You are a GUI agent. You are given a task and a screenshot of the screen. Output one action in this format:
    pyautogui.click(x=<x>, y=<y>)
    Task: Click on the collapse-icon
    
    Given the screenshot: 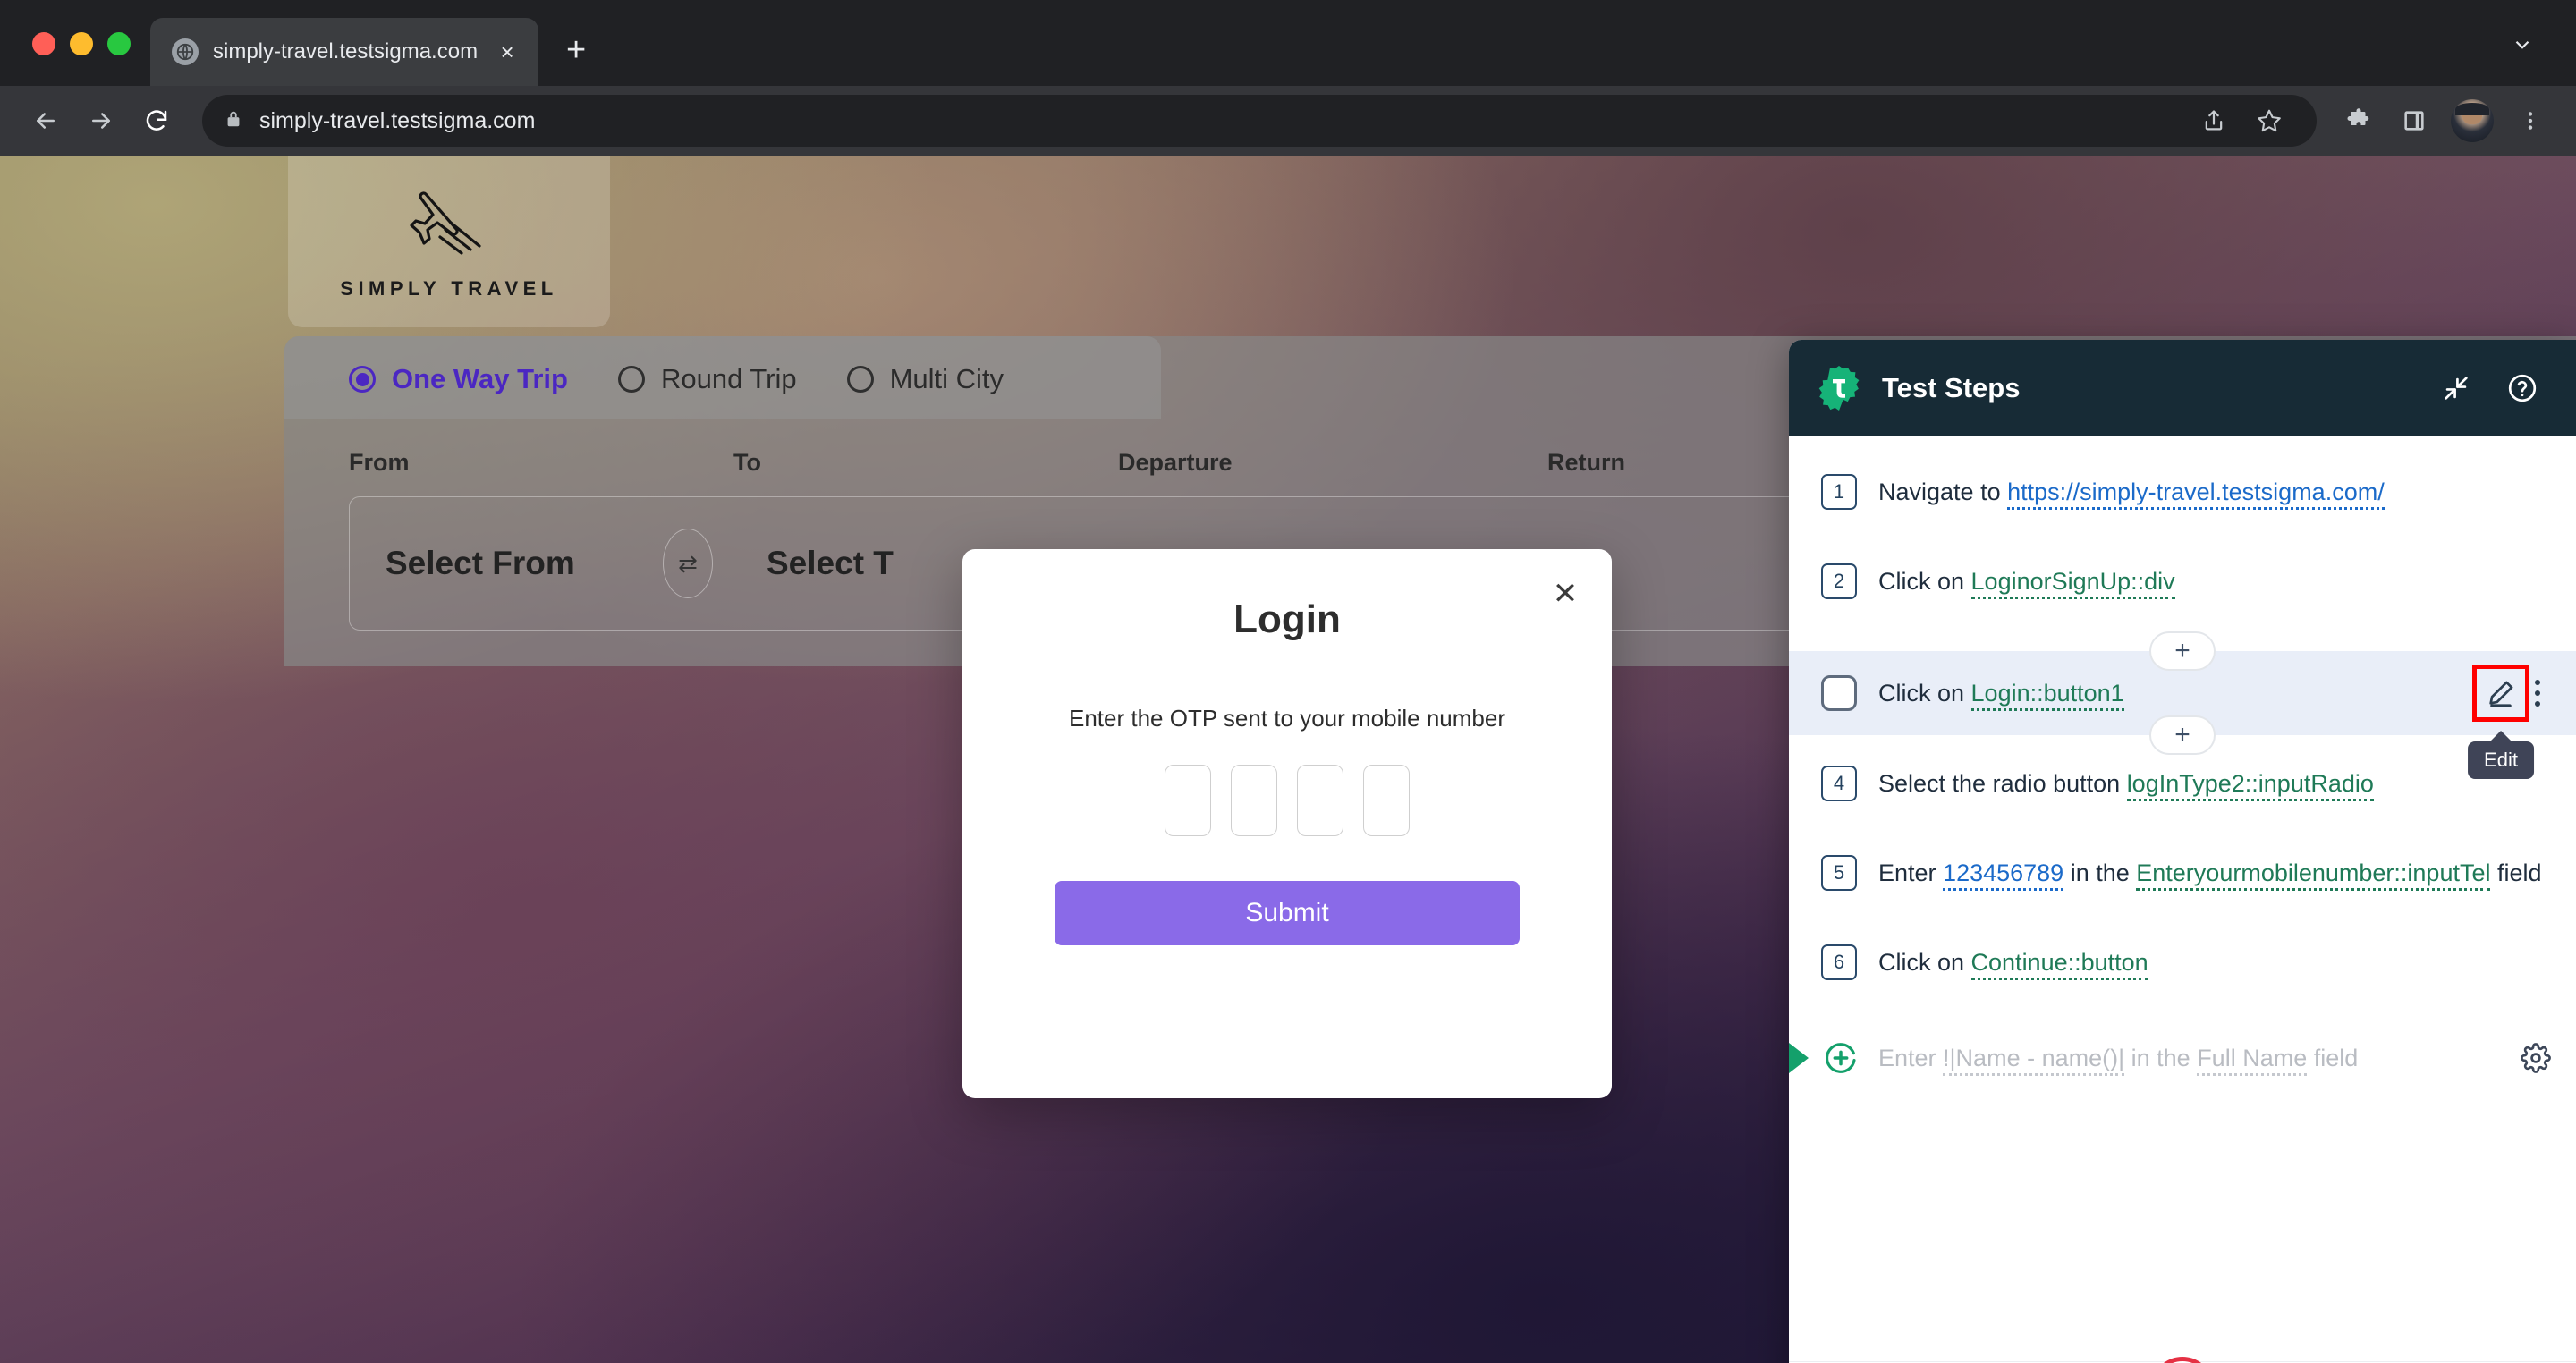 What is the action you would take?
    pyautogui.click(x=2456, y=388)
    